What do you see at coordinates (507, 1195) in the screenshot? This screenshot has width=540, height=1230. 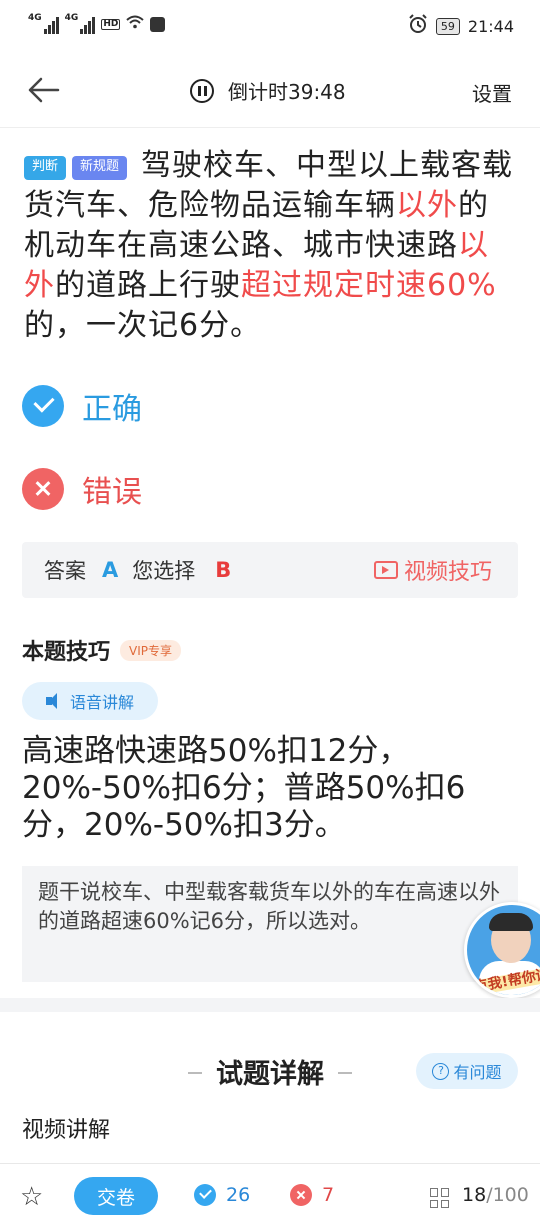 I see `total-questions: /100` at bounding box center [507, 1195].